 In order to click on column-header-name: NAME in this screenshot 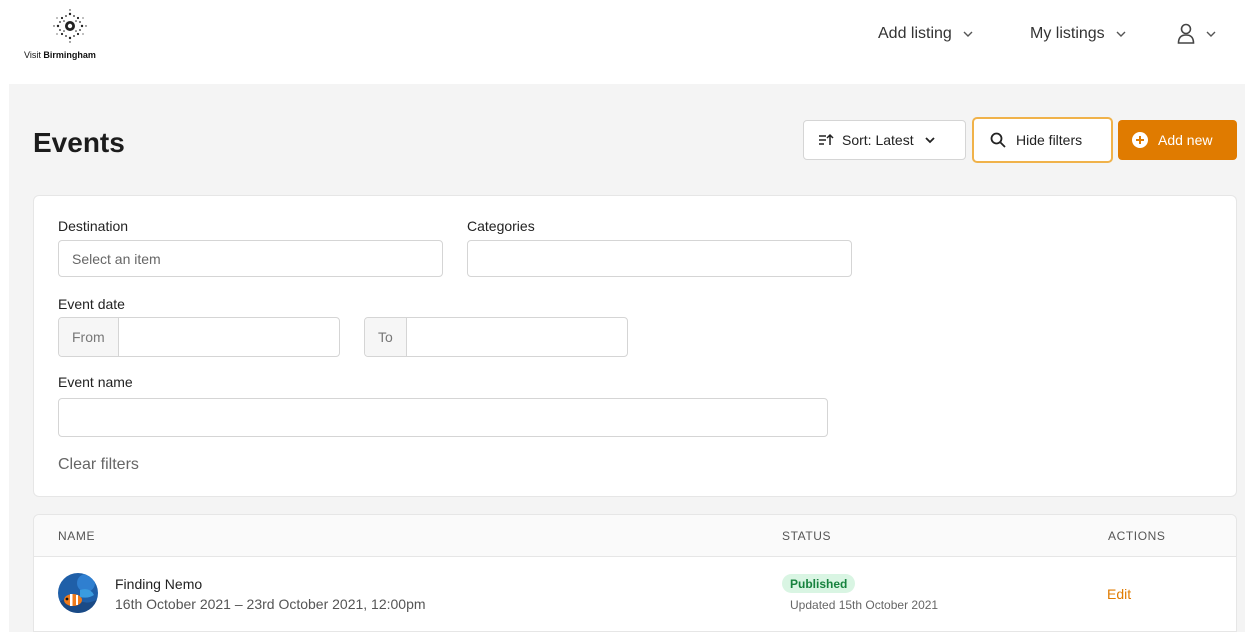, I will do `click(76, 536)`.